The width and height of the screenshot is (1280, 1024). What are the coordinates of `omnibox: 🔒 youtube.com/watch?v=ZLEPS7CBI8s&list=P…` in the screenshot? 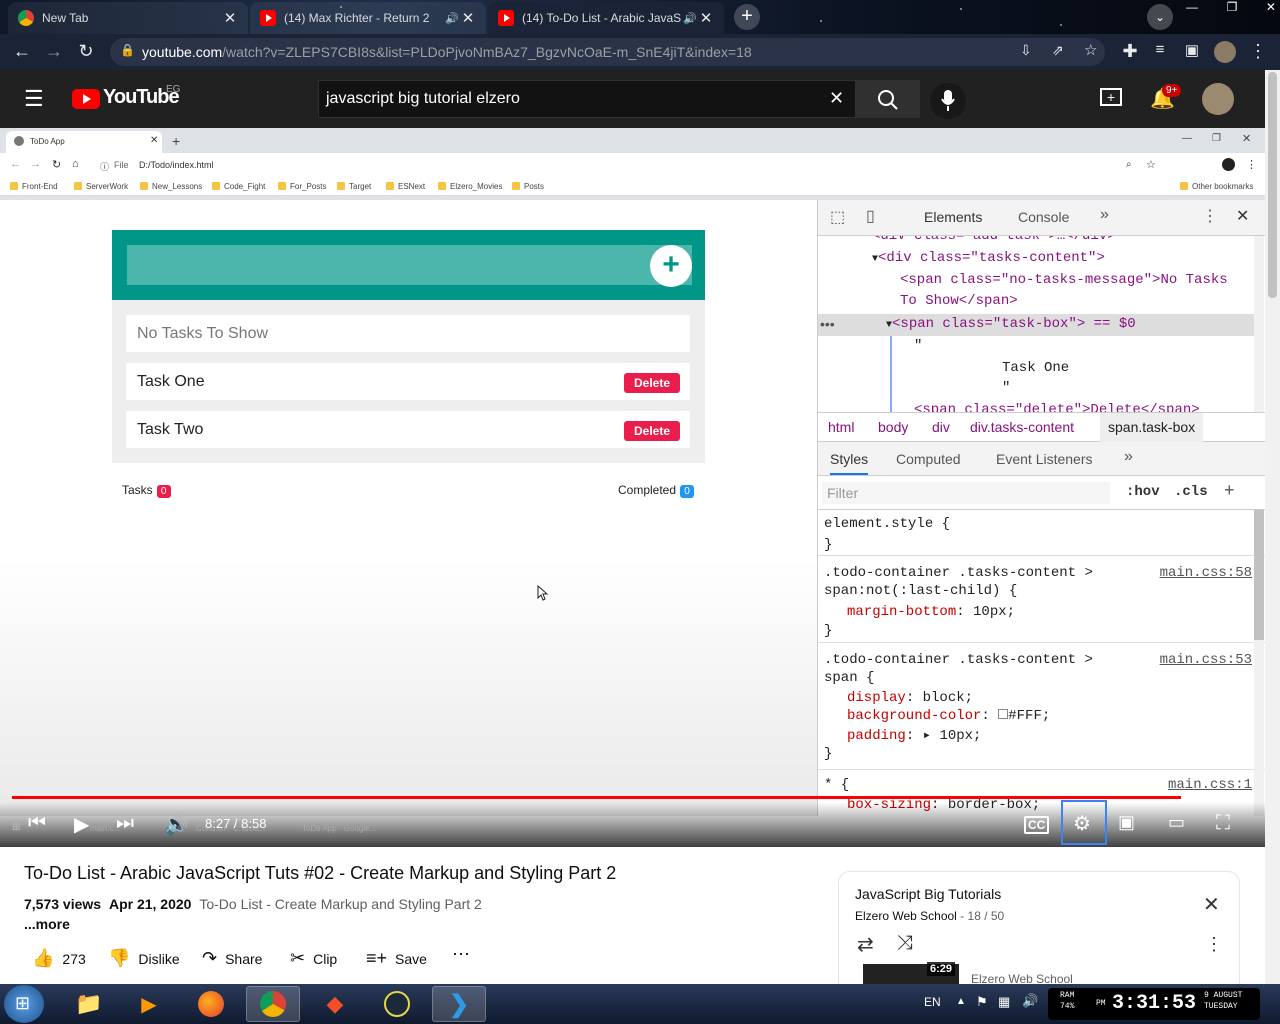 It's located at (607, 52).